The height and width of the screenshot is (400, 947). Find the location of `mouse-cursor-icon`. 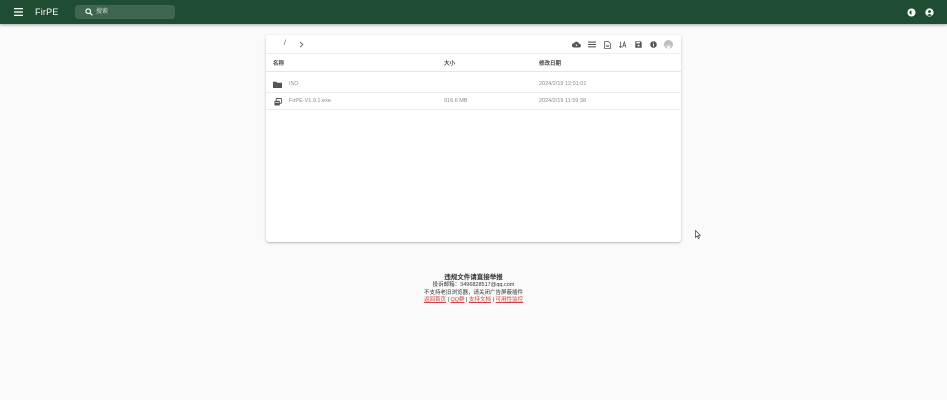

mouse-cursor-icon is located at coordinates (698, 234).